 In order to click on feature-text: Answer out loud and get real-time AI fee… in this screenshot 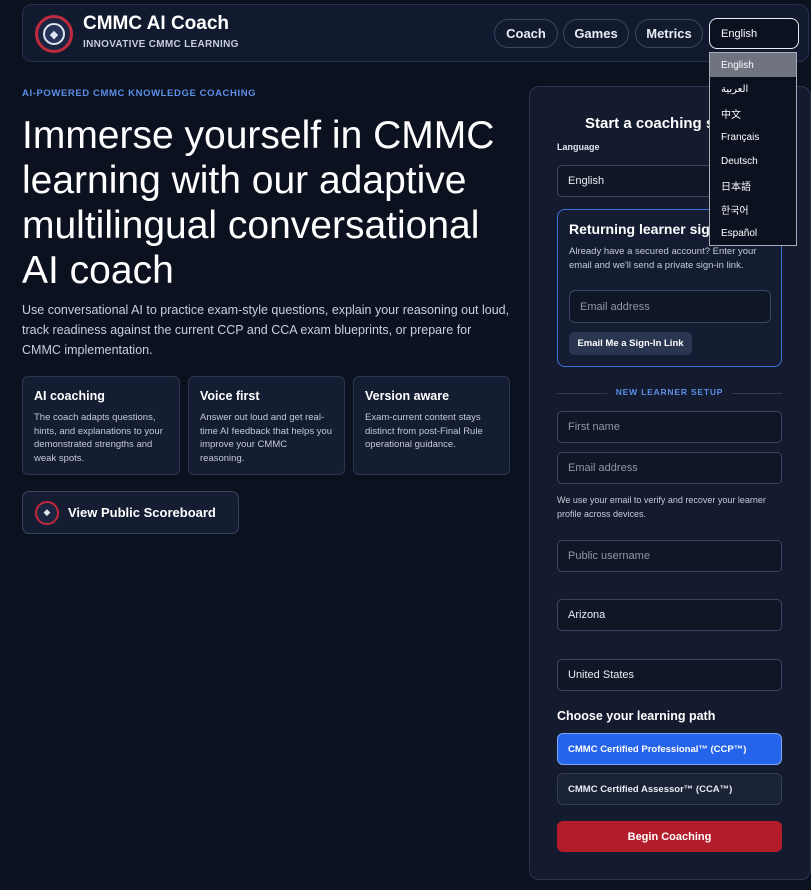, I will do `click(266, 438)`.